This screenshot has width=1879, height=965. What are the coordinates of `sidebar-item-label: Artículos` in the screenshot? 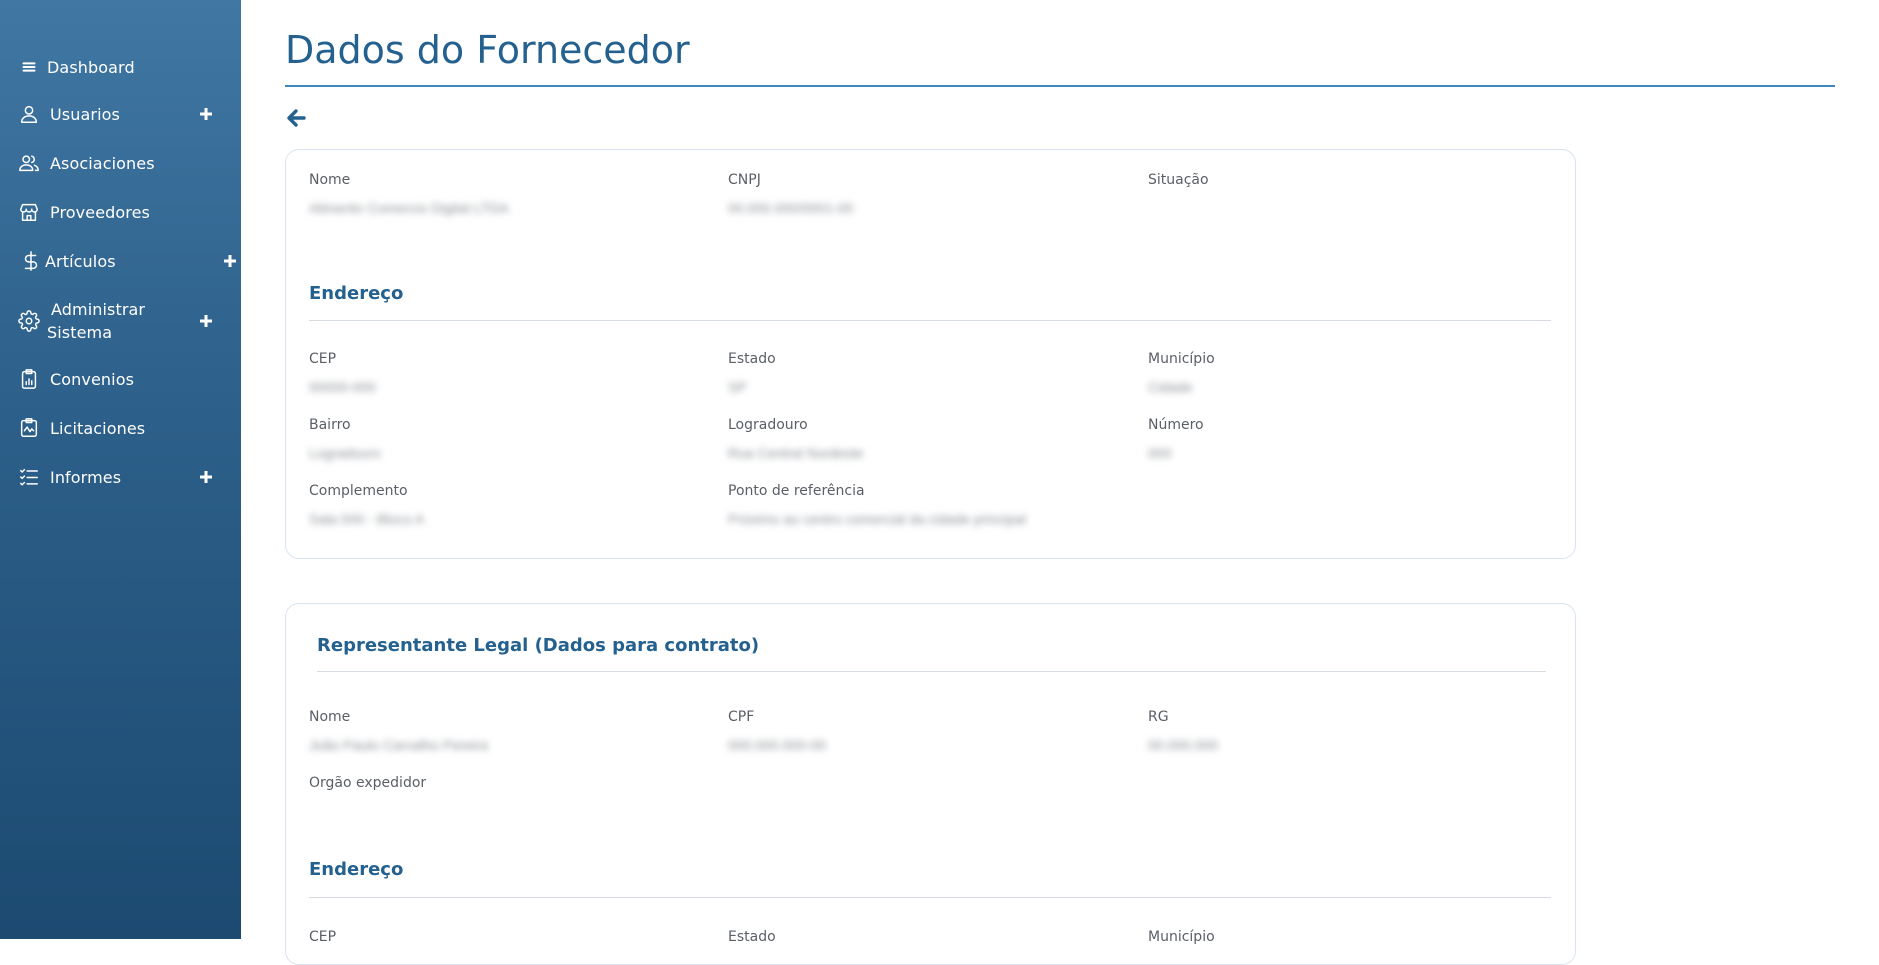 It's located at (80, 261).